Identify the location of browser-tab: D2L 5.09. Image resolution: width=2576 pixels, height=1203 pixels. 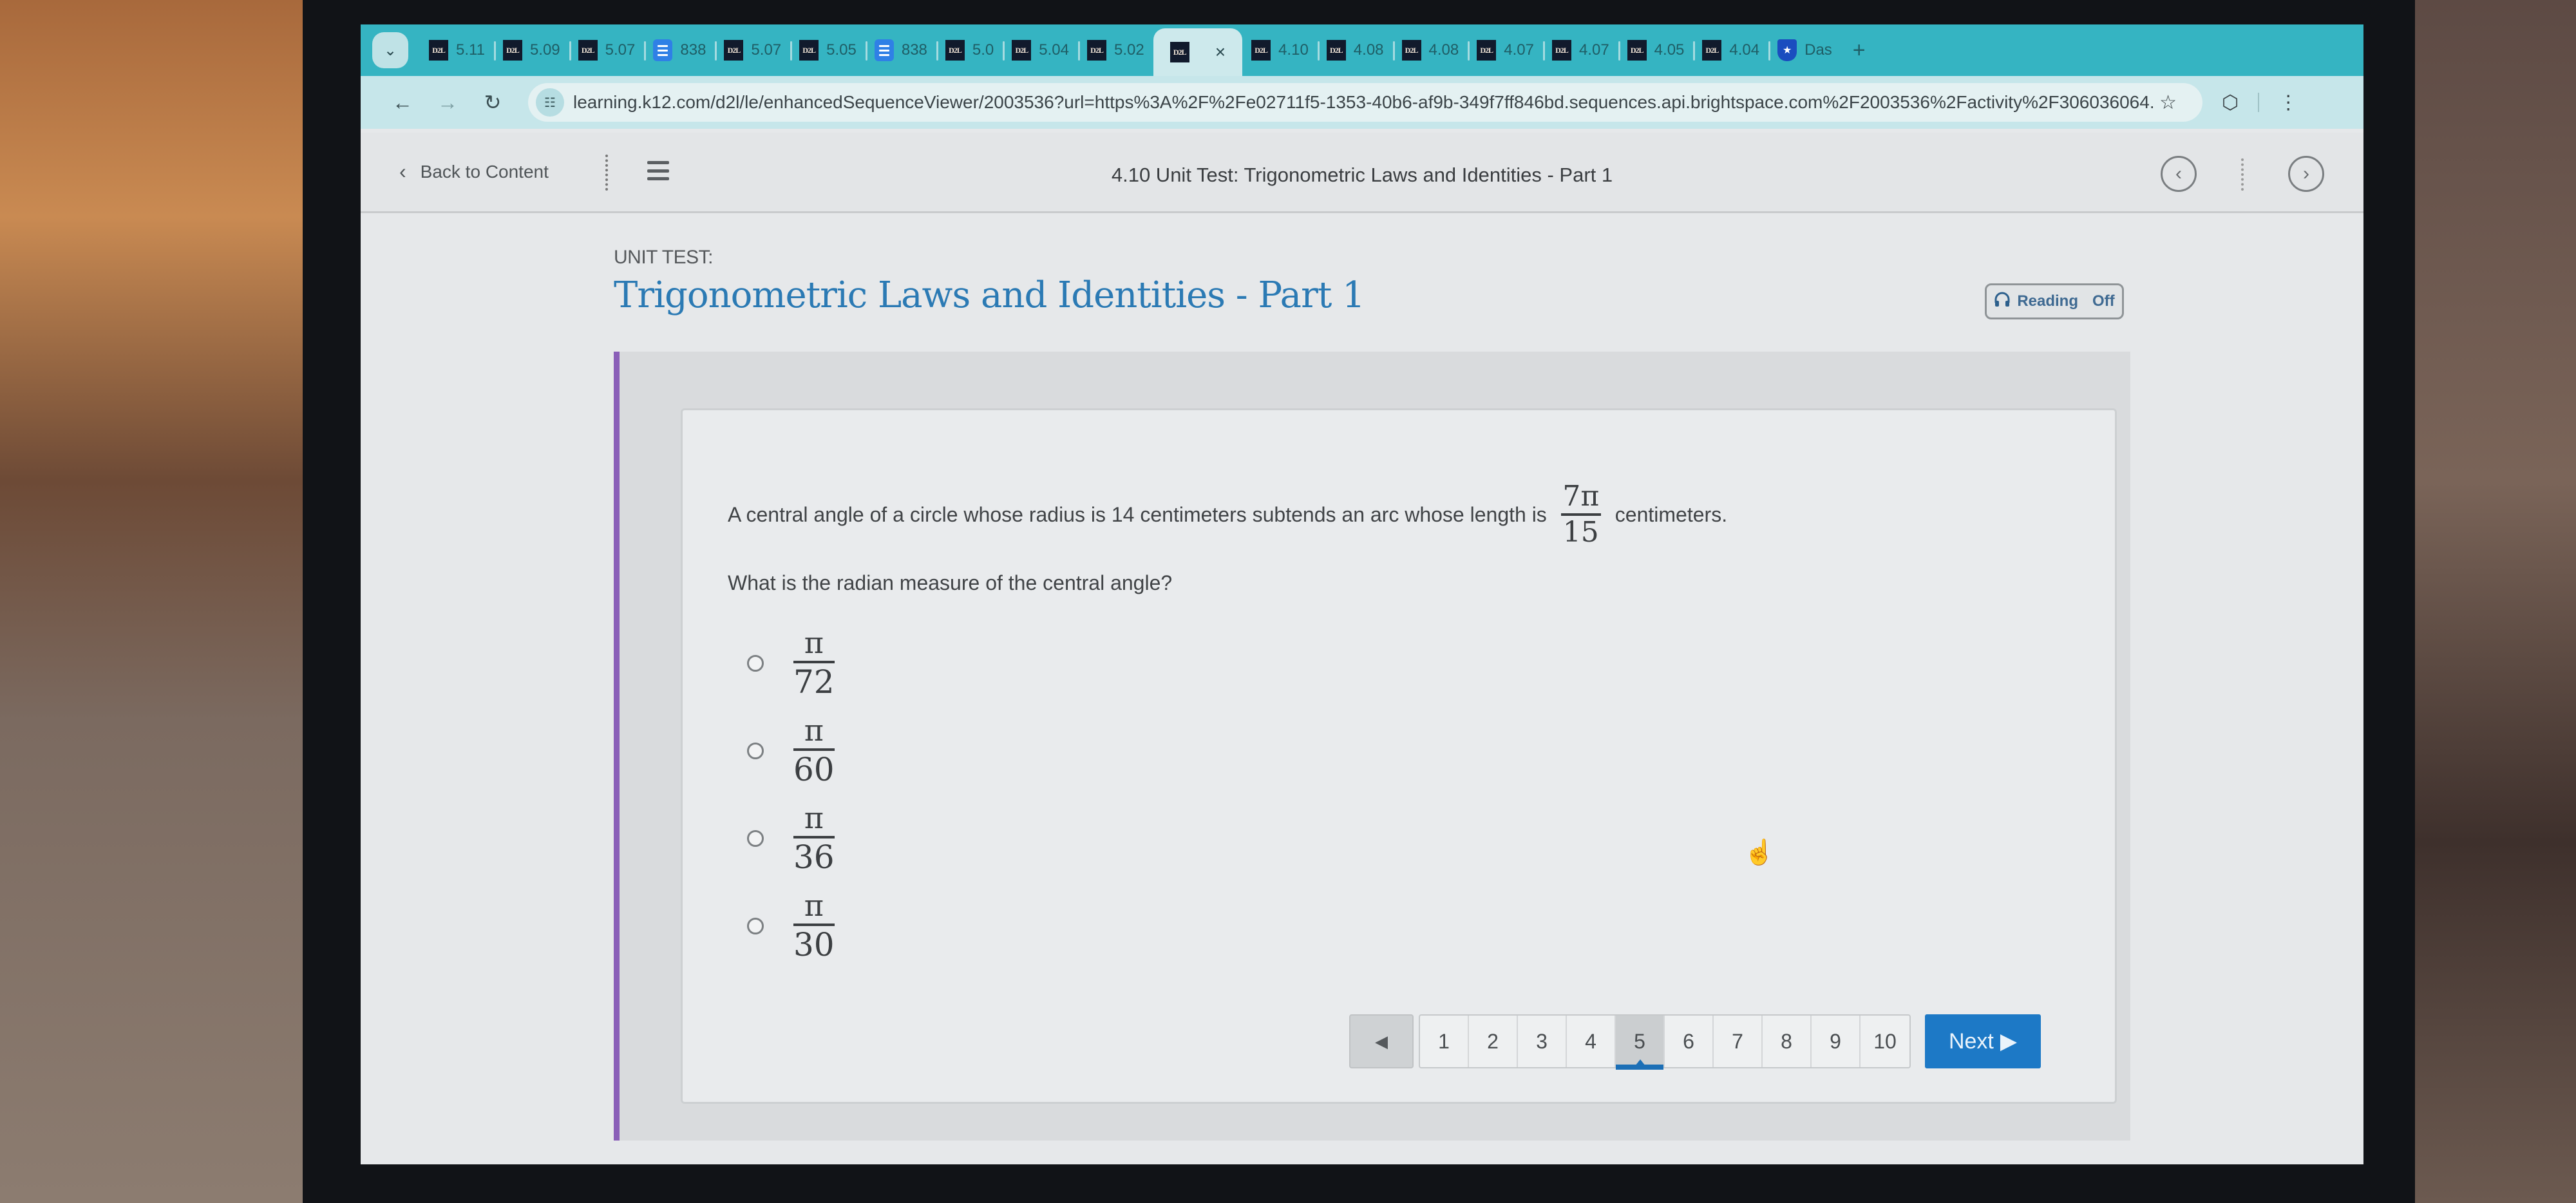
(531, 50).